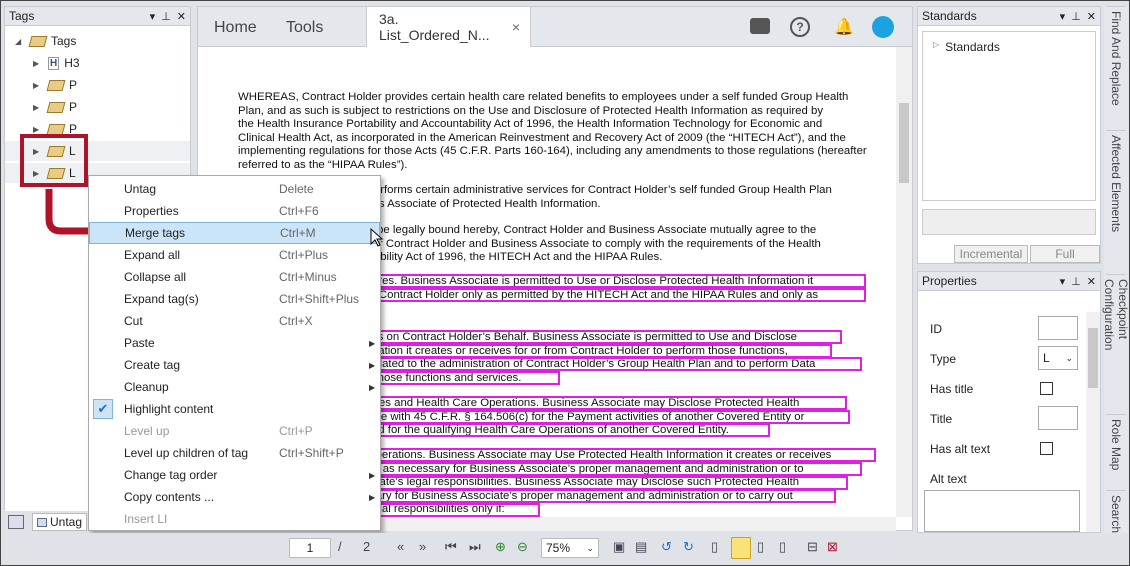  I want to click on standards-root-label: Standards, so click(972, 47).